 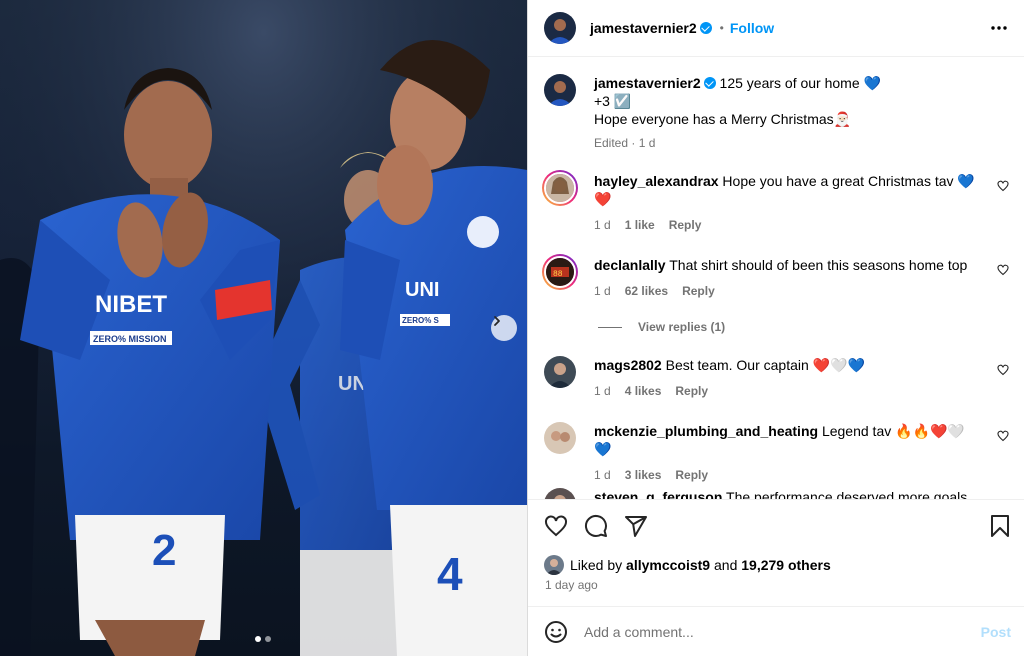 What do you see at coordinates (630, 265) in the screenshot?
I see `comment-username: declanlally` at bounding box center [630, 265].